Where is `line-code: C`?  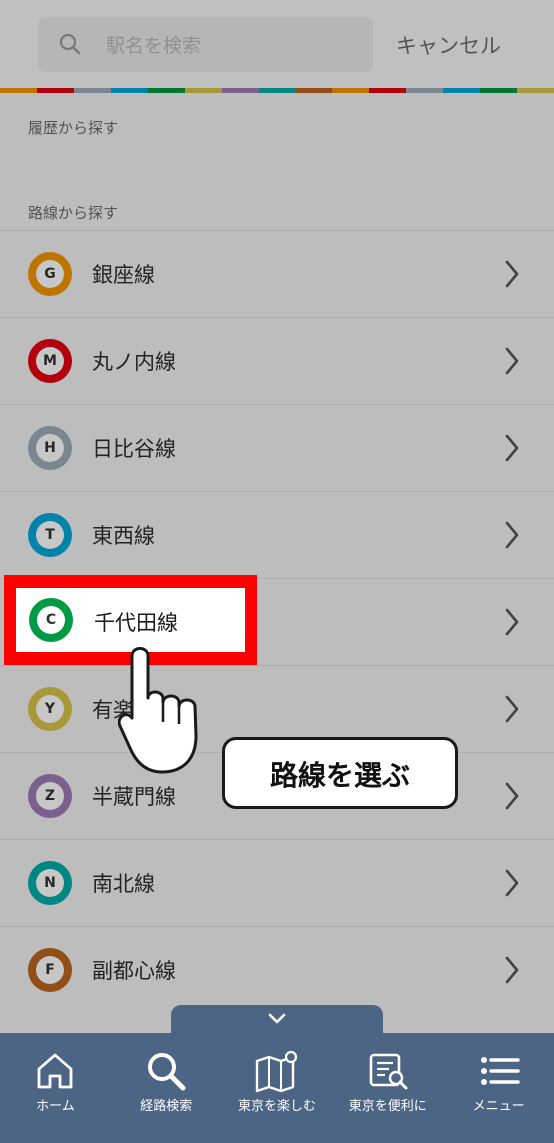
line-code: C is located at coordinates (51, 620).